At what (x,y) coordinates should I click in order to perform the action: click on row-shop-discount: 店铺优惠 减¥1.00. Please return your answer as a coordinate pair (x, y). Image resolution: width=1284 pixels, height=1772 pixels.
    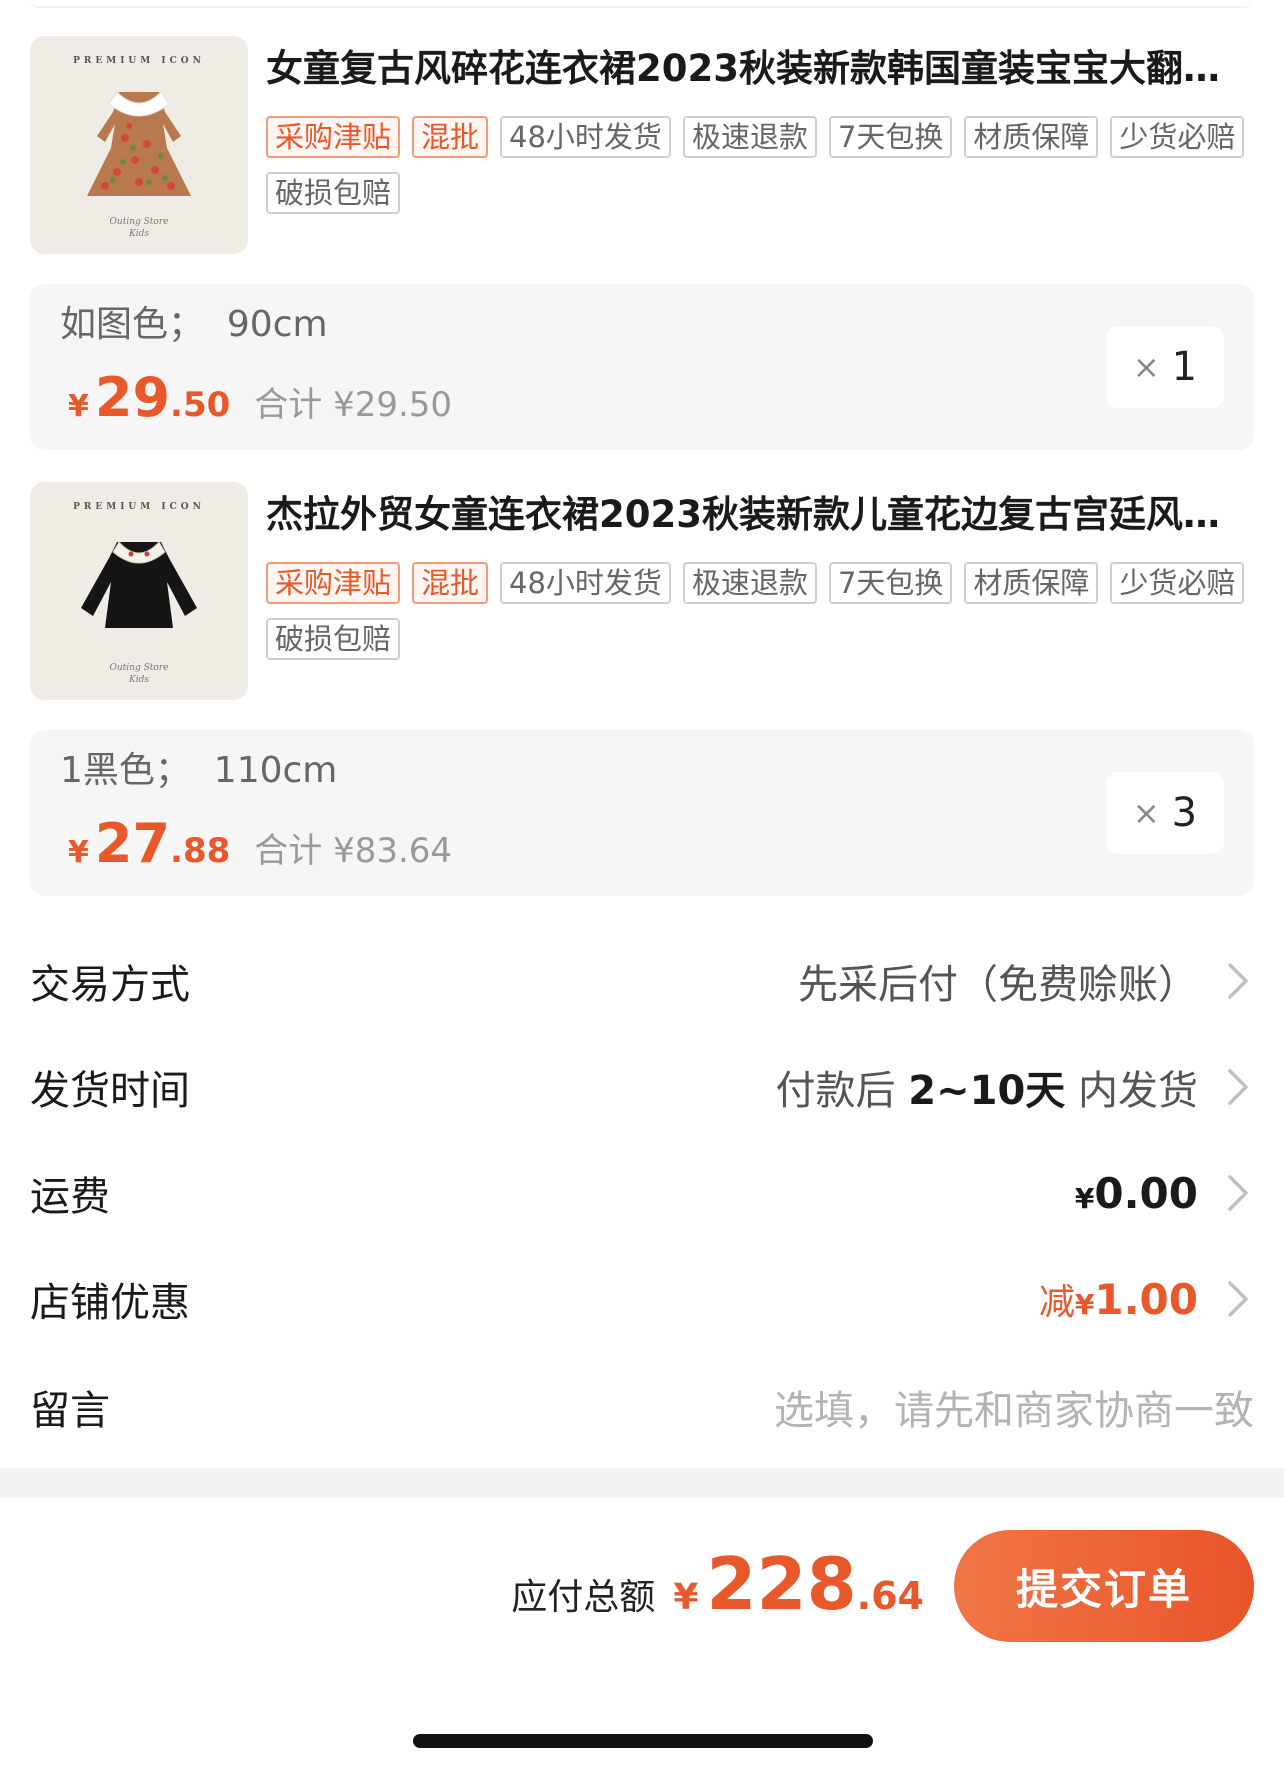
    Looking at the image, I should click on (642, 1299).